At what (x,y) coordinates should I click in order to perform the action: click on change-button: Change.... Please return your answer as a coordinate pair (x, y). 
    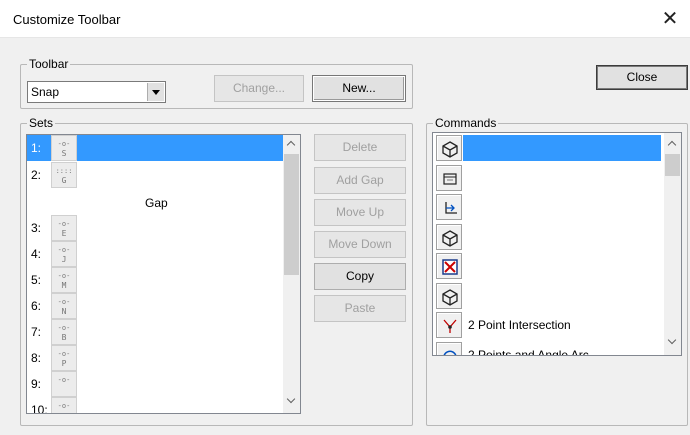
    Looking at the image, I should click on (259, 88).